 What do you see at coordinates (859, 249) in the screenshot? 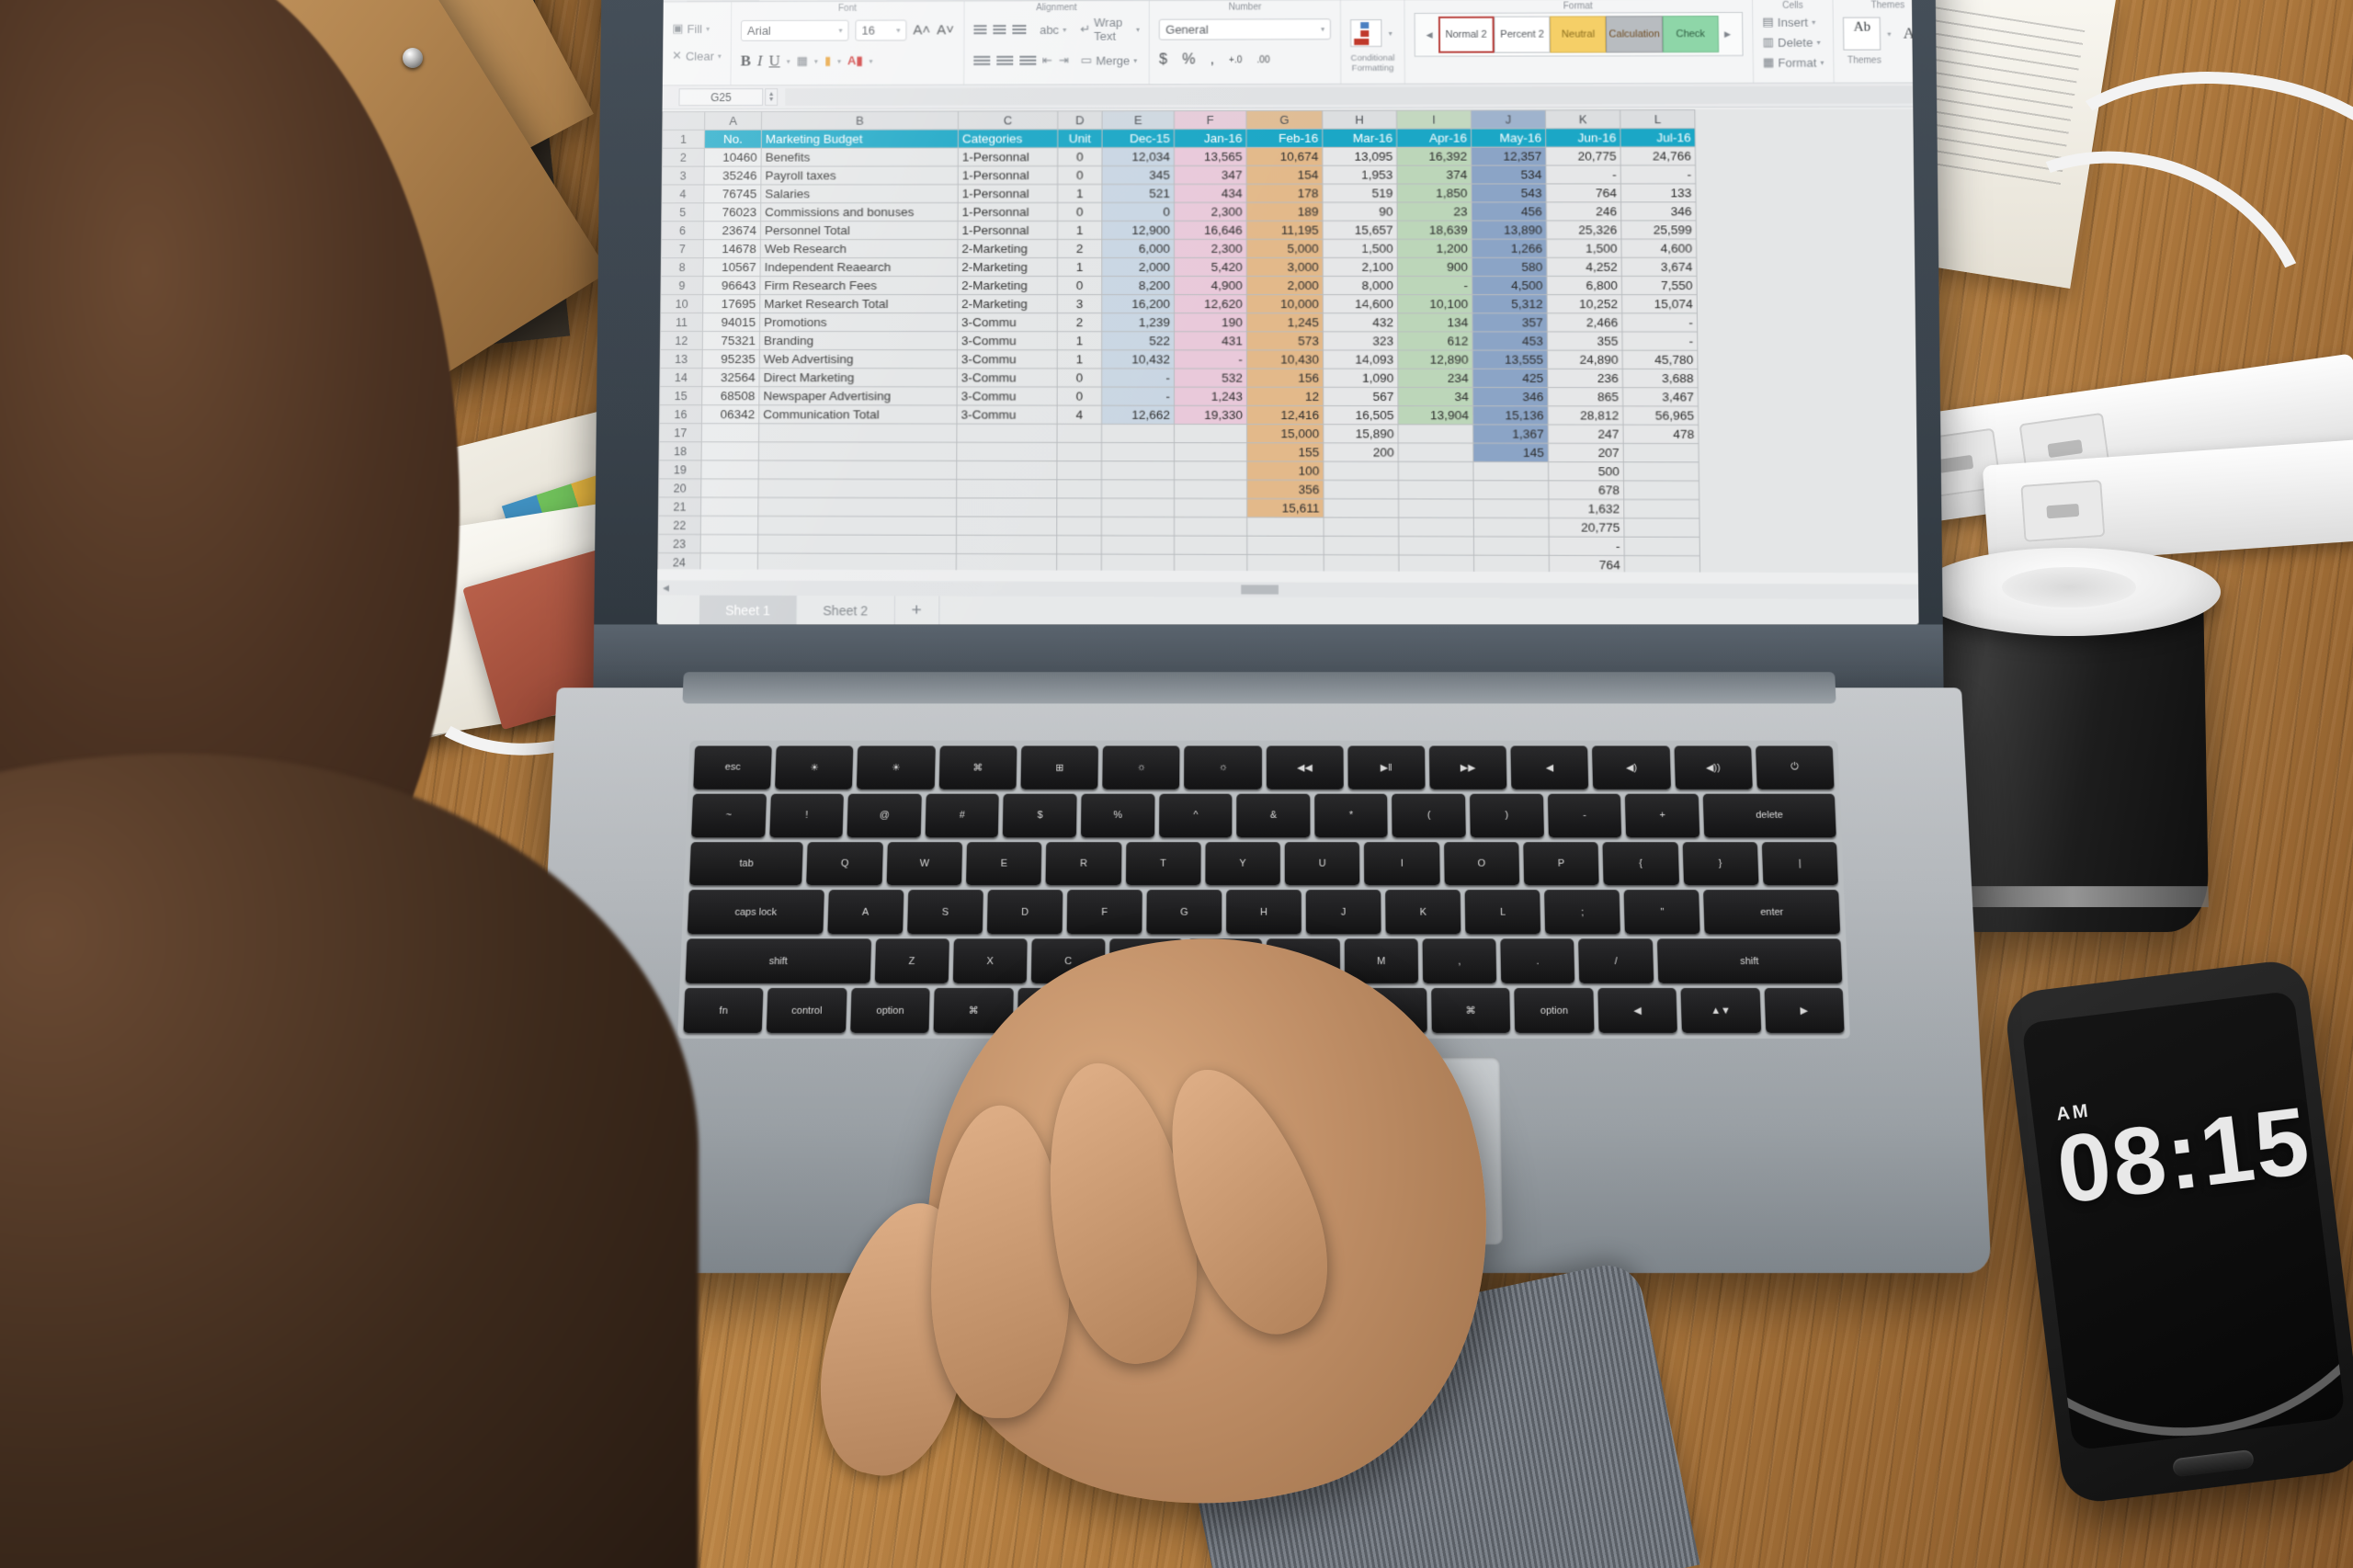
I see `cell-B7: Web Research` at bounding box center [859, 249].